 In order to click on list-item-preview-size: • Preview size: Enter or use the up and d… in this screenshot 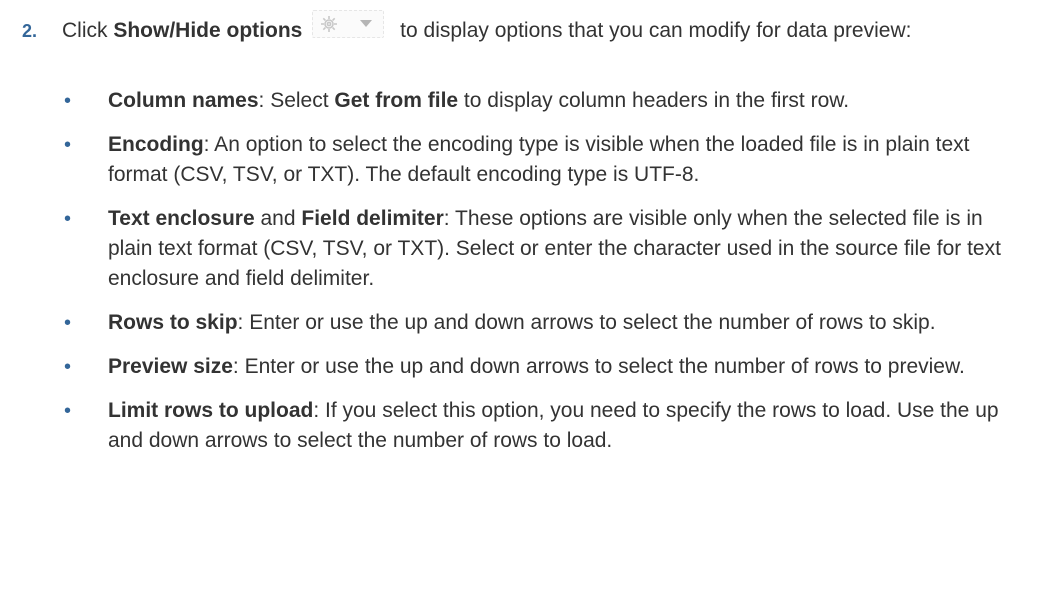, I will do `click(544, 367)`.